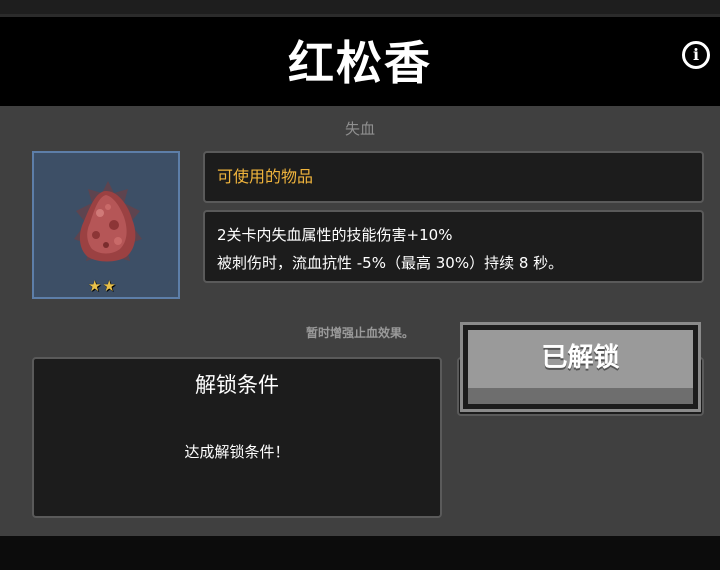 Image resolution: width=720 pixels, height=570 pixels. I want to click on info-button: i, so click(696, 55).